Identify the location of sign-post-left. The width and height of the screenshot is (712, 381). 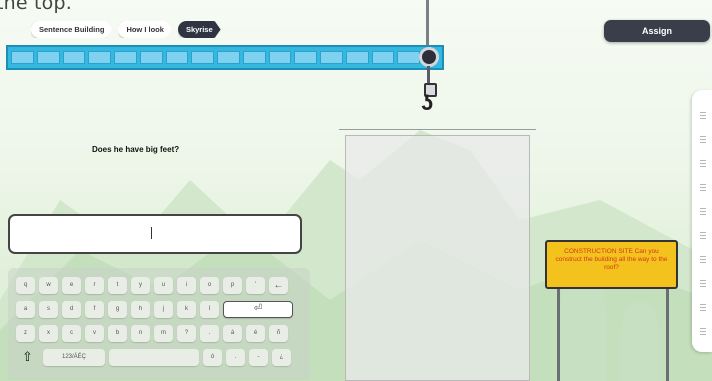
(558, 335).